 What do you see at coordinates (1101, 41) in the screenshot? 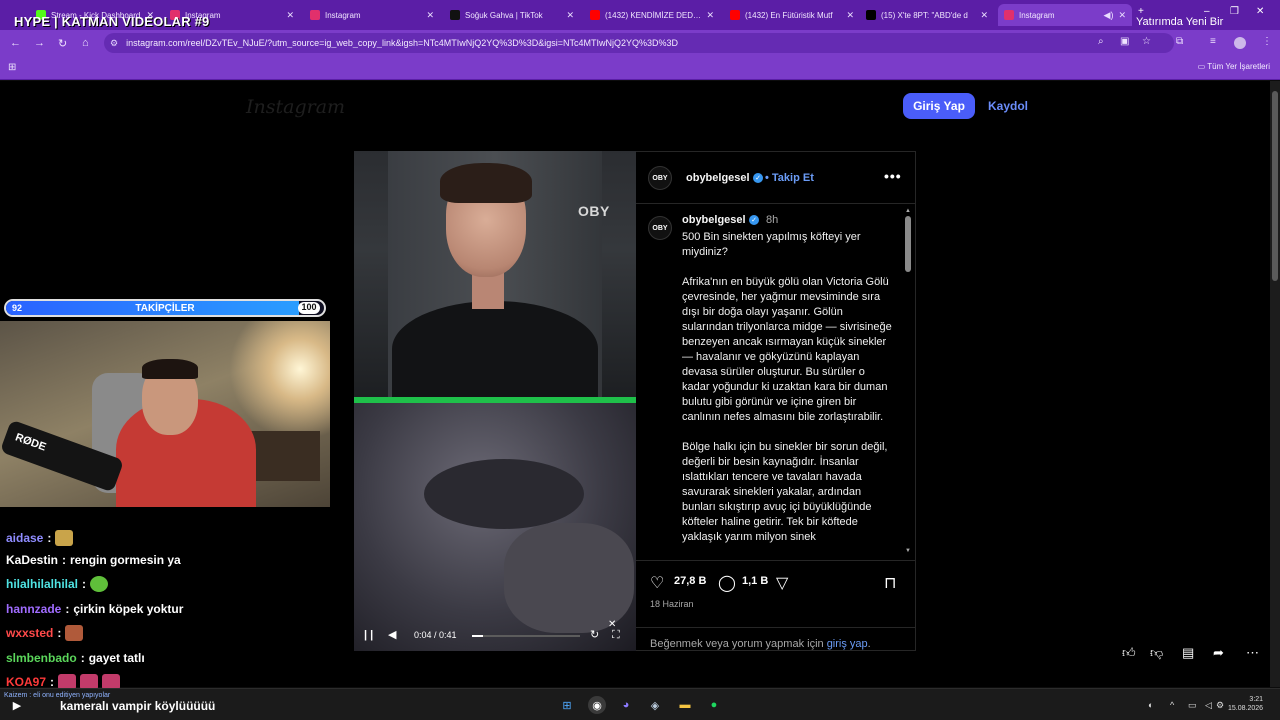
I see `zoom-icon: ⌕` at bounding box center [1101, 41].